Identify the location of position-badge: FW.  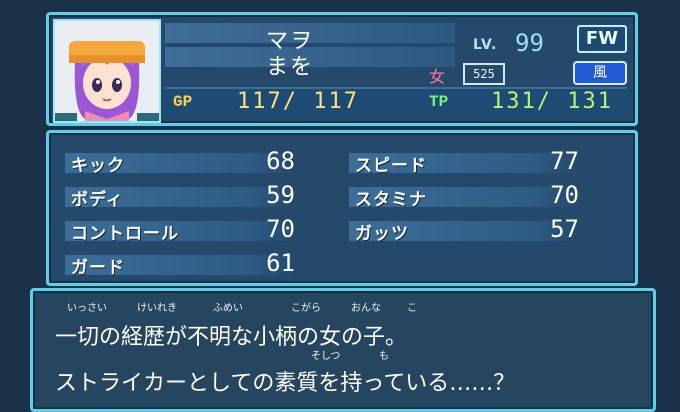
(602, 39).